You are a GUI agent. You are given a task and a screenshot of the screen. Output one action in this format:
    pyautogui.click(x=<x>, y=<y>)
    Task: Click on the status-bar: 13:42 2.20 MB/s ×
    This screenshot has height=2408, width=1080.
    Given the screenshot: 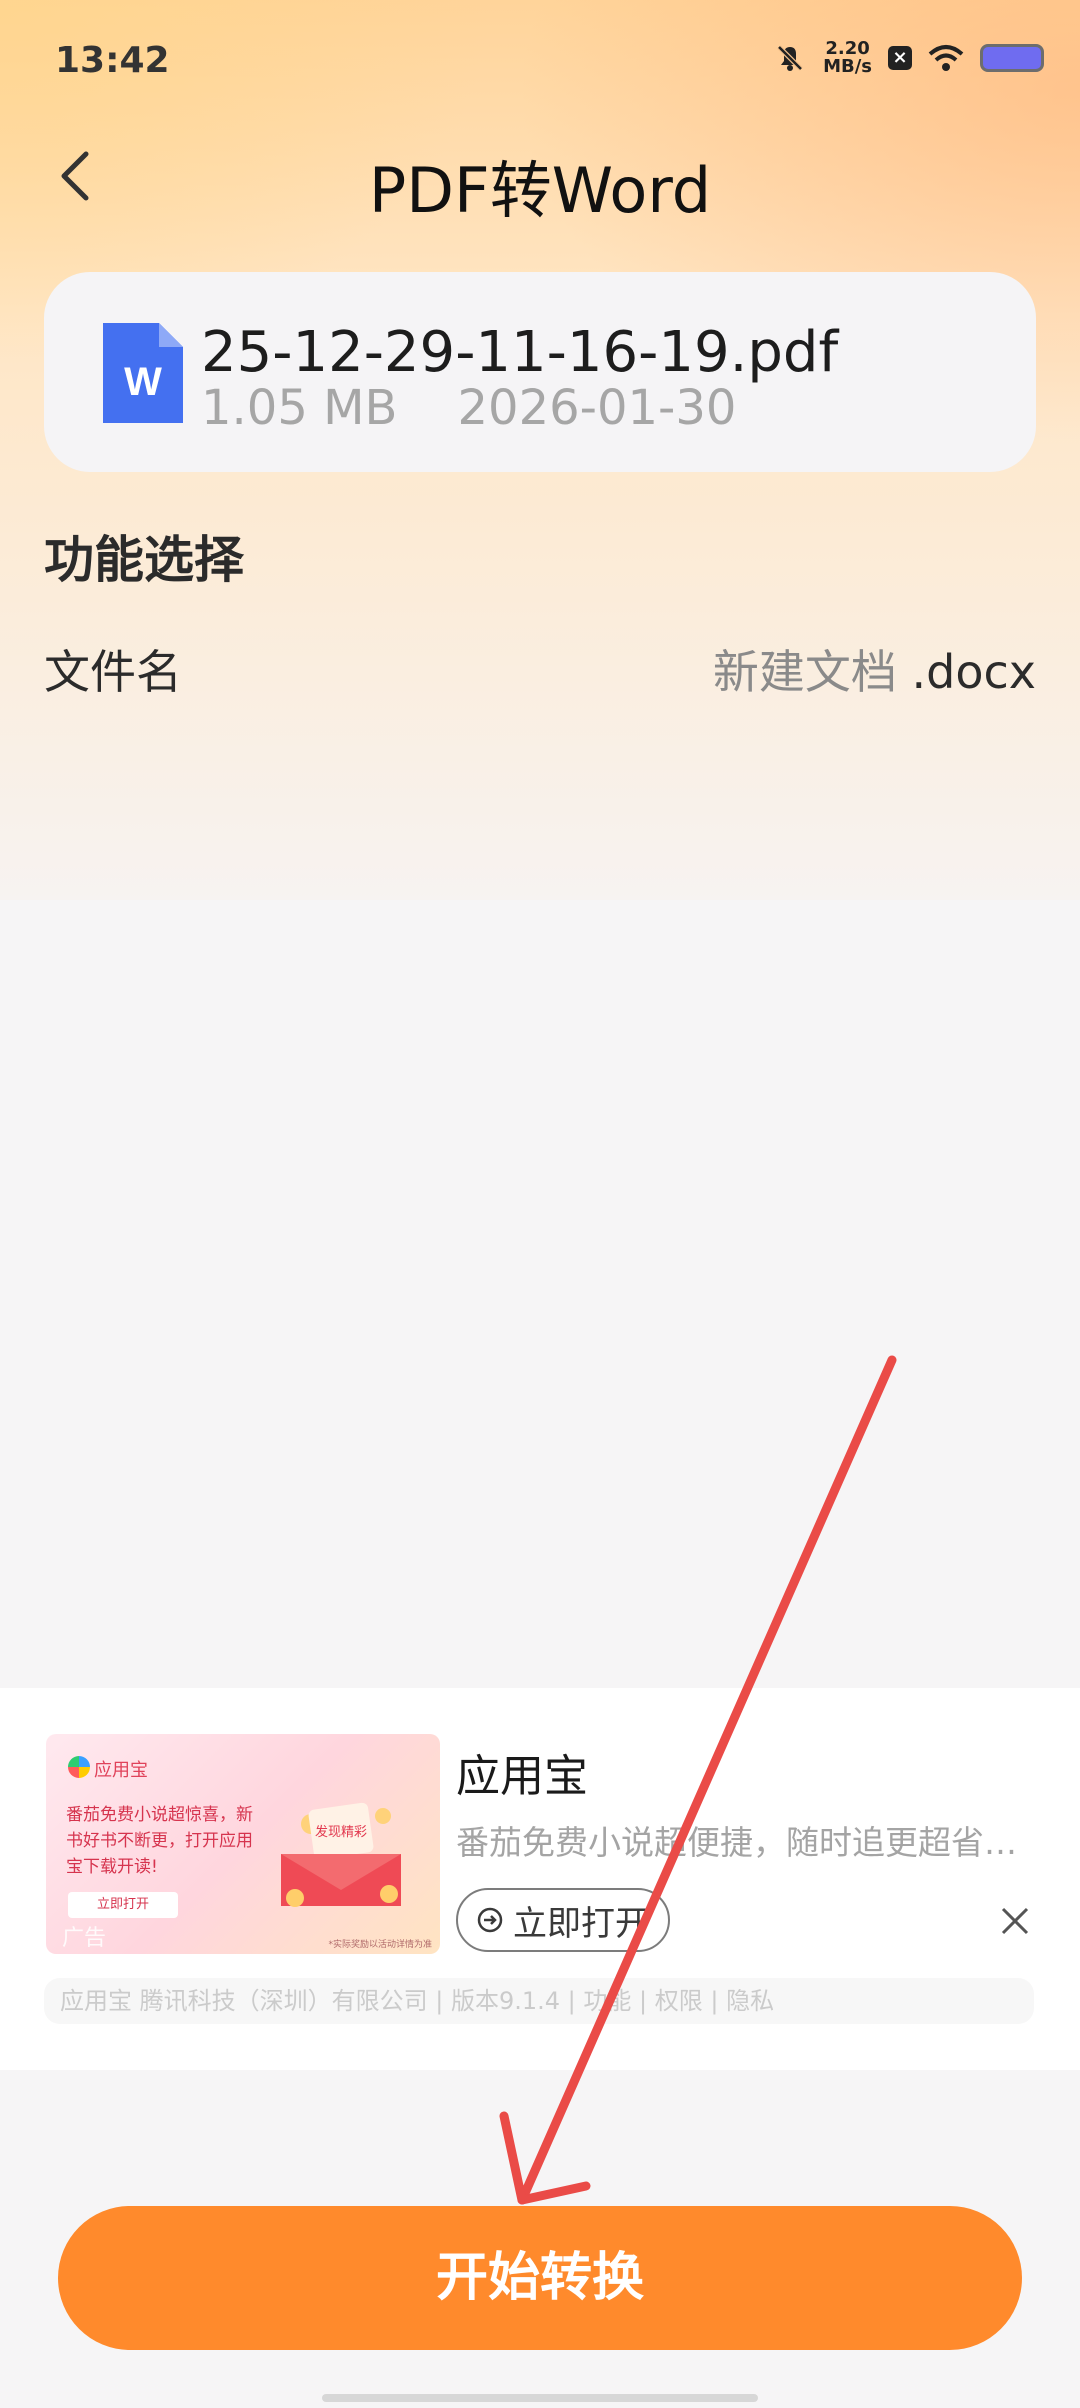 What is the action you would take?
    pyautogui.click(x=540, y=60)
    